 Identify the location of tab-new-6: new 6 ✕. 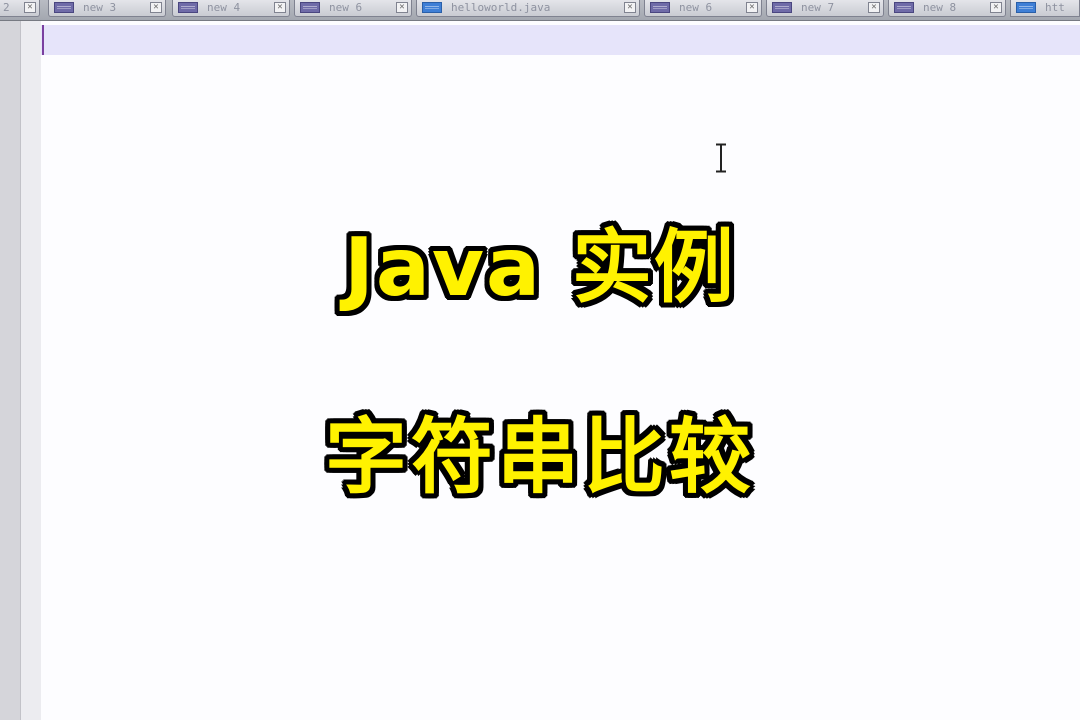
(353, 8).